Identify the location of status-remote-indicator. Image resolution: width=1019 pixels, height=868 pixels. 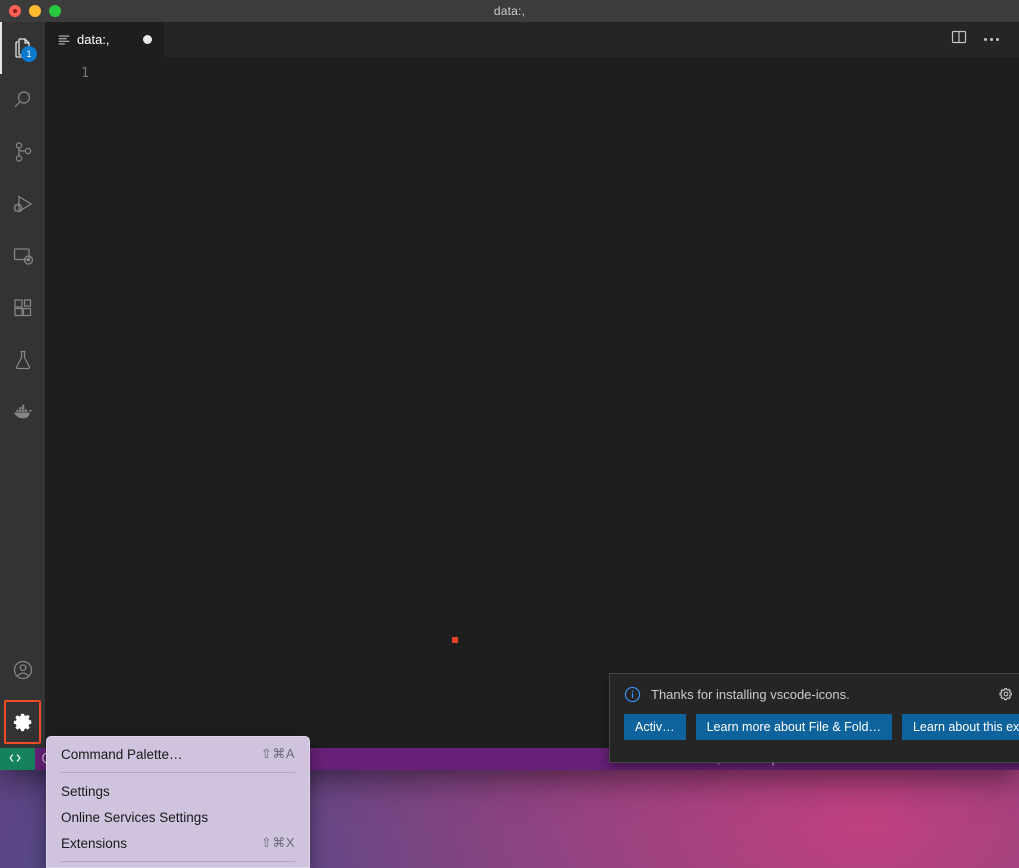
(17, 759).